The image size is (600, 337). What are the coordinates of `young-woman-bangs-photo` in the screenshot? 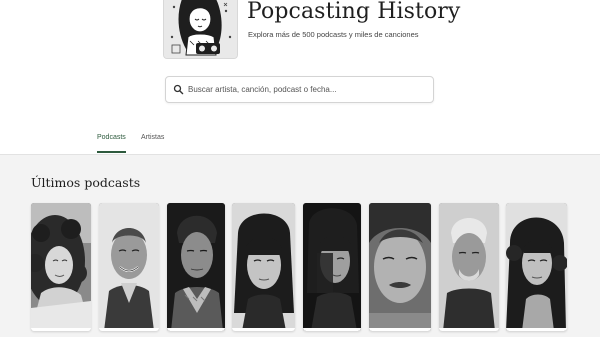 It's located at (263, 267).